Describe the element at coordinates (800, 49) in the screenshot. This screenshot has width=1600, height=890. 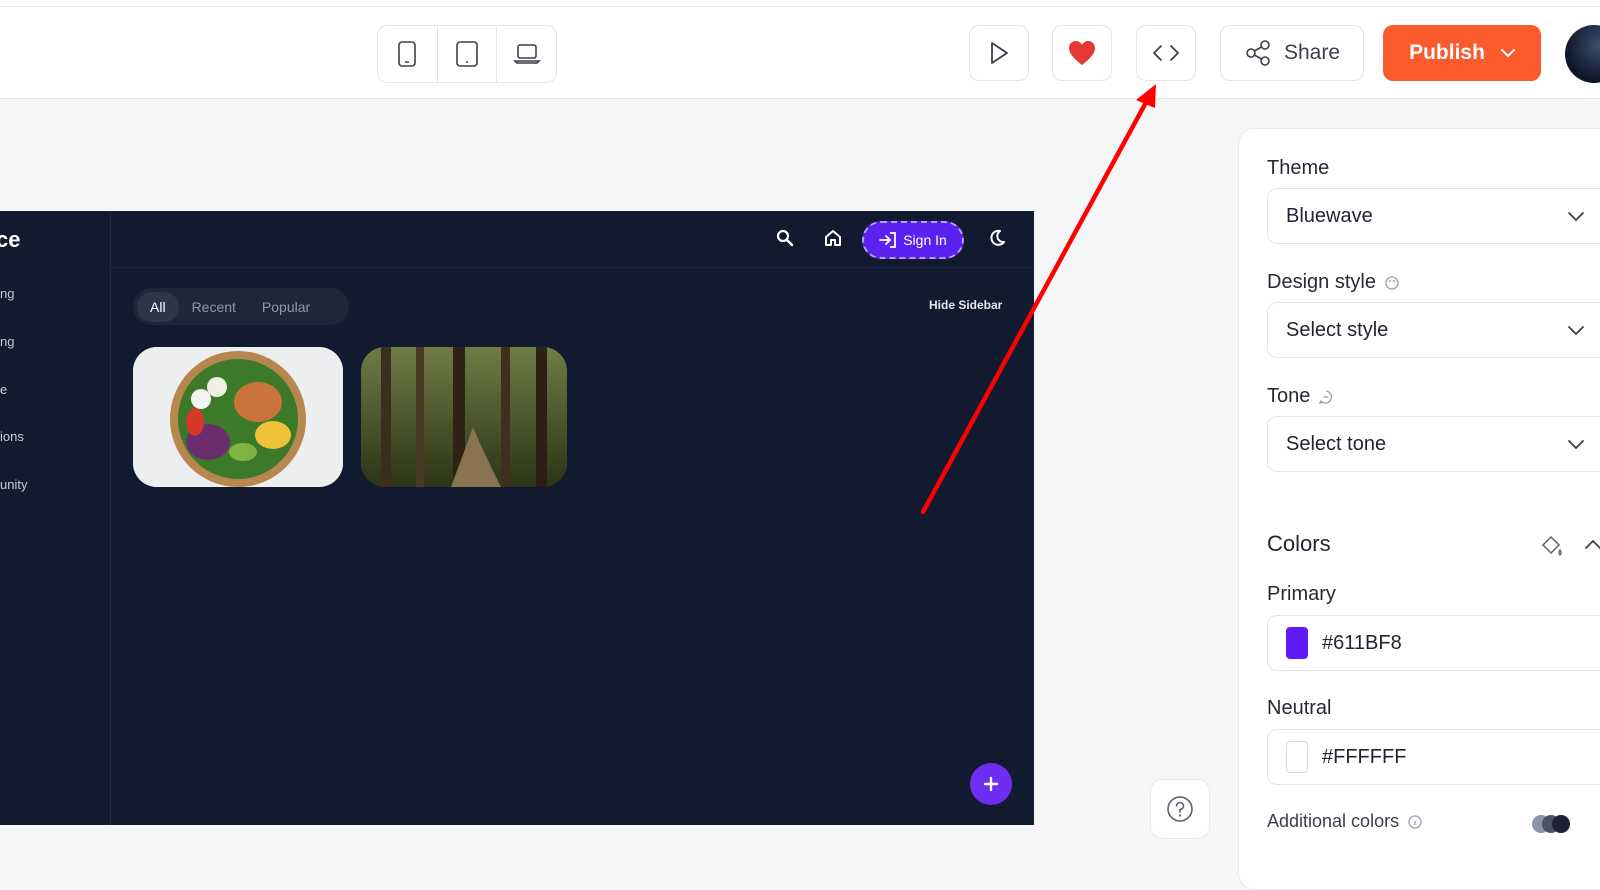
I see `top-toolbar: Share Publish` at that location.